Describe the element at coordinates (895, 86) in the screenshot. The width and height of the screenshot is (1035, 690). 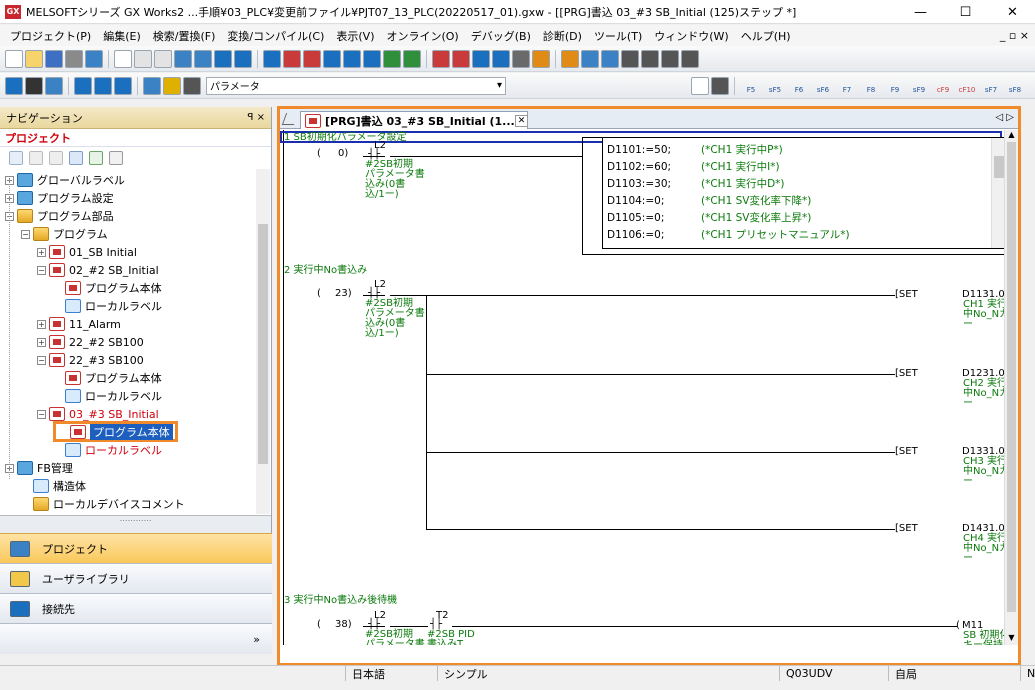
I see `fkey-button: F9` at that location.